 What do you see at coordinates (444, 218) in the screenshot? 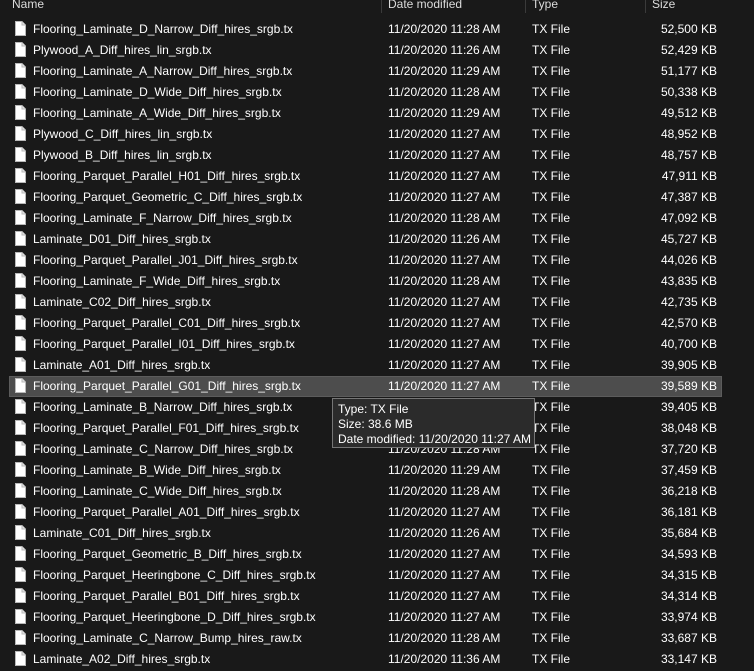
I see `file-date-modified: 11/20/2020 11:28 AM` at bounding box center [444, 218].